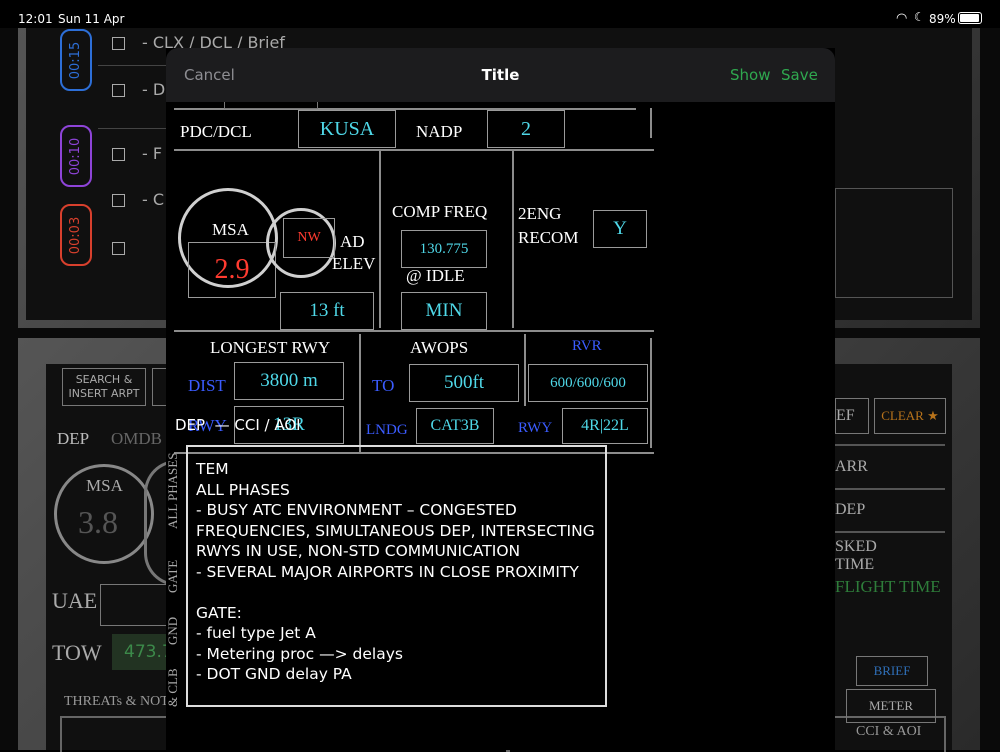 The image size is (1000, 752). What do you see at coordinates (852, 416) in the screenshot?
I see `brief-partial: EF` at bounding box center [852, 416].